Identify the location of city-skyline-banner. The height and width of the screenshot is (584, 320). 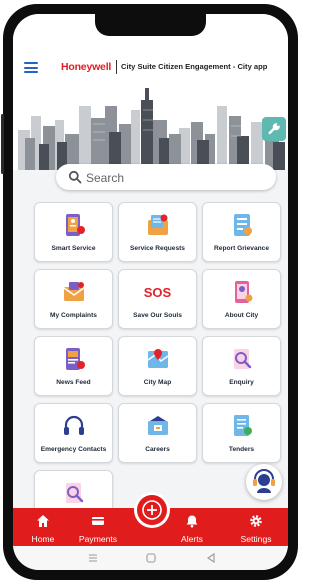
(150, 123).